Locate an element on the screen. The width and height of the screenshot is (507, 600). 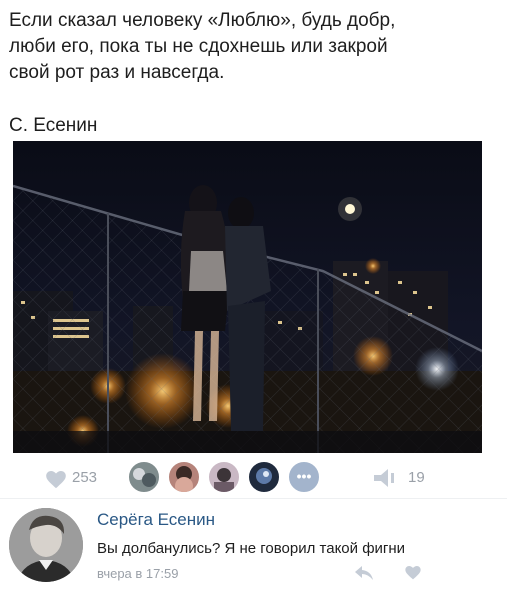
reply-icon is located at coordinates (364, 573).